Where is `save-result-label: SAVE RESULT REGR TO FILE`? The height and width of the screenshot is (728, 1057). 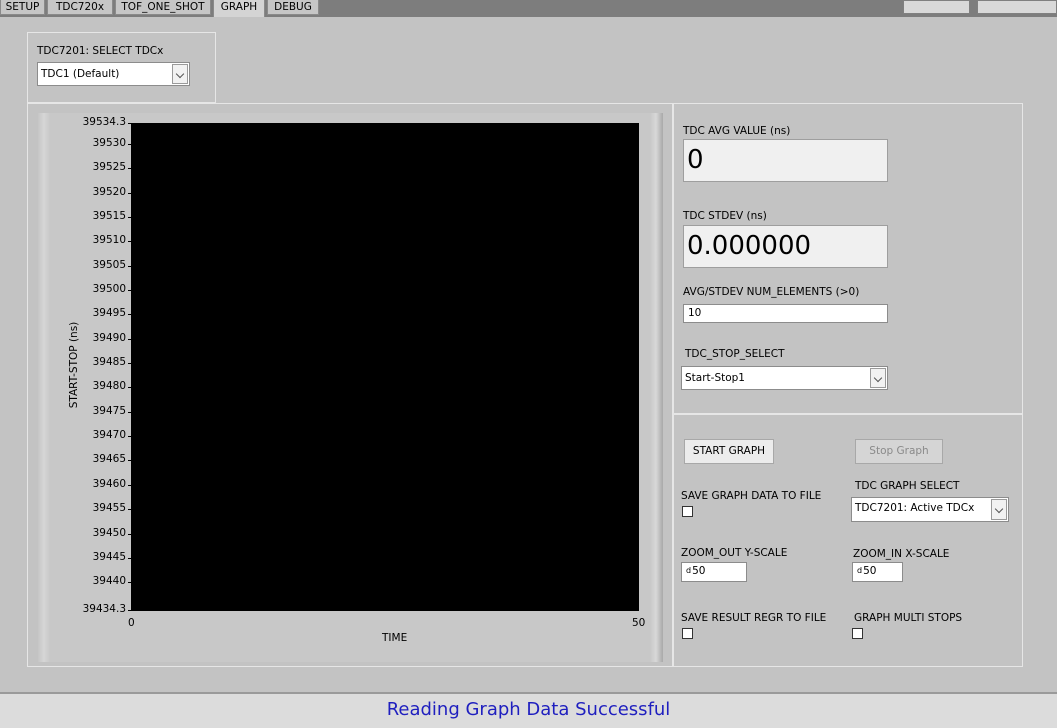 save-result-label: SAVE RESULT REGR TO FILE is located at coordinates (754, 618).